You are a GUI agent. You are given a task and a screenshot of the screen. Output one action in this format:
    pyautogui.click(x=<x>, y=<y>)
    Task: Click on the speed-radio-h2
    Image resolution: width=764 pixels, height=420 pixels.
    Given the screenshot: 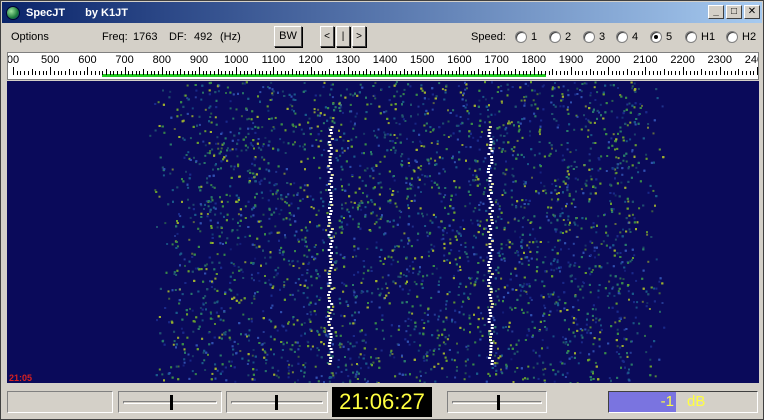 What is the action you would take?
    pyautogui.click(x=732, y=37)
    